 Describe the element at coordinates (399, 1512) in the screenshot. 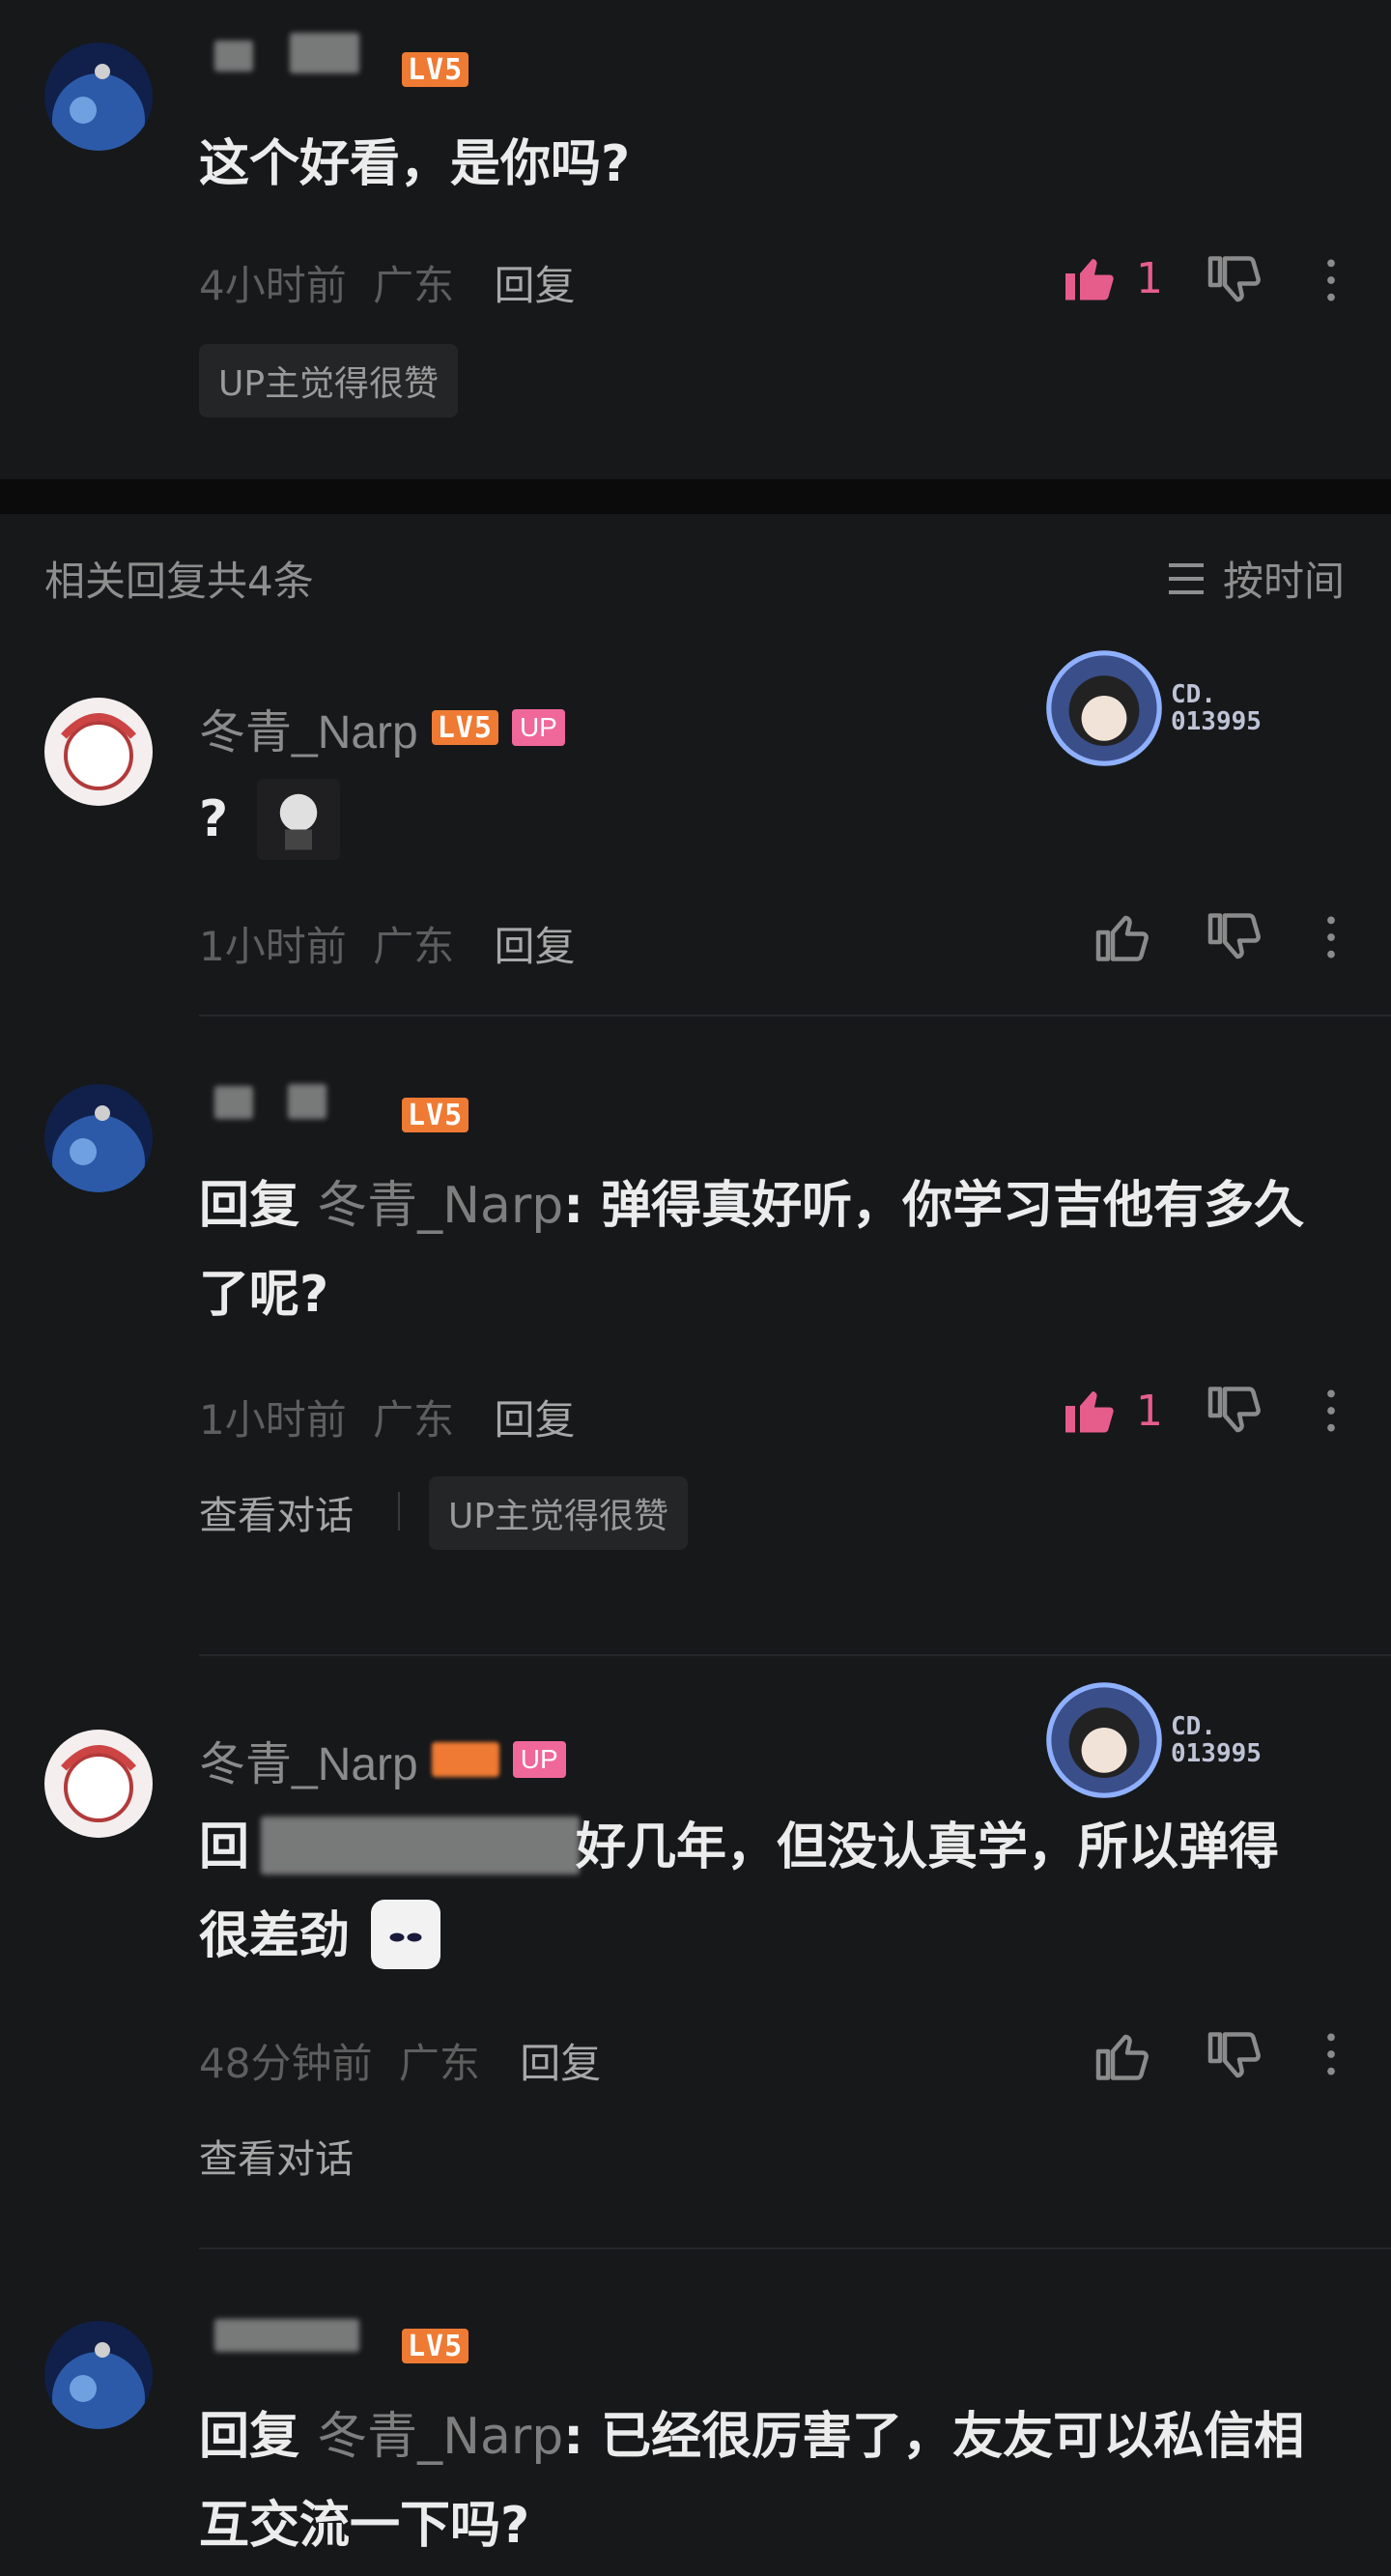

I see `separator-bar` at that location.